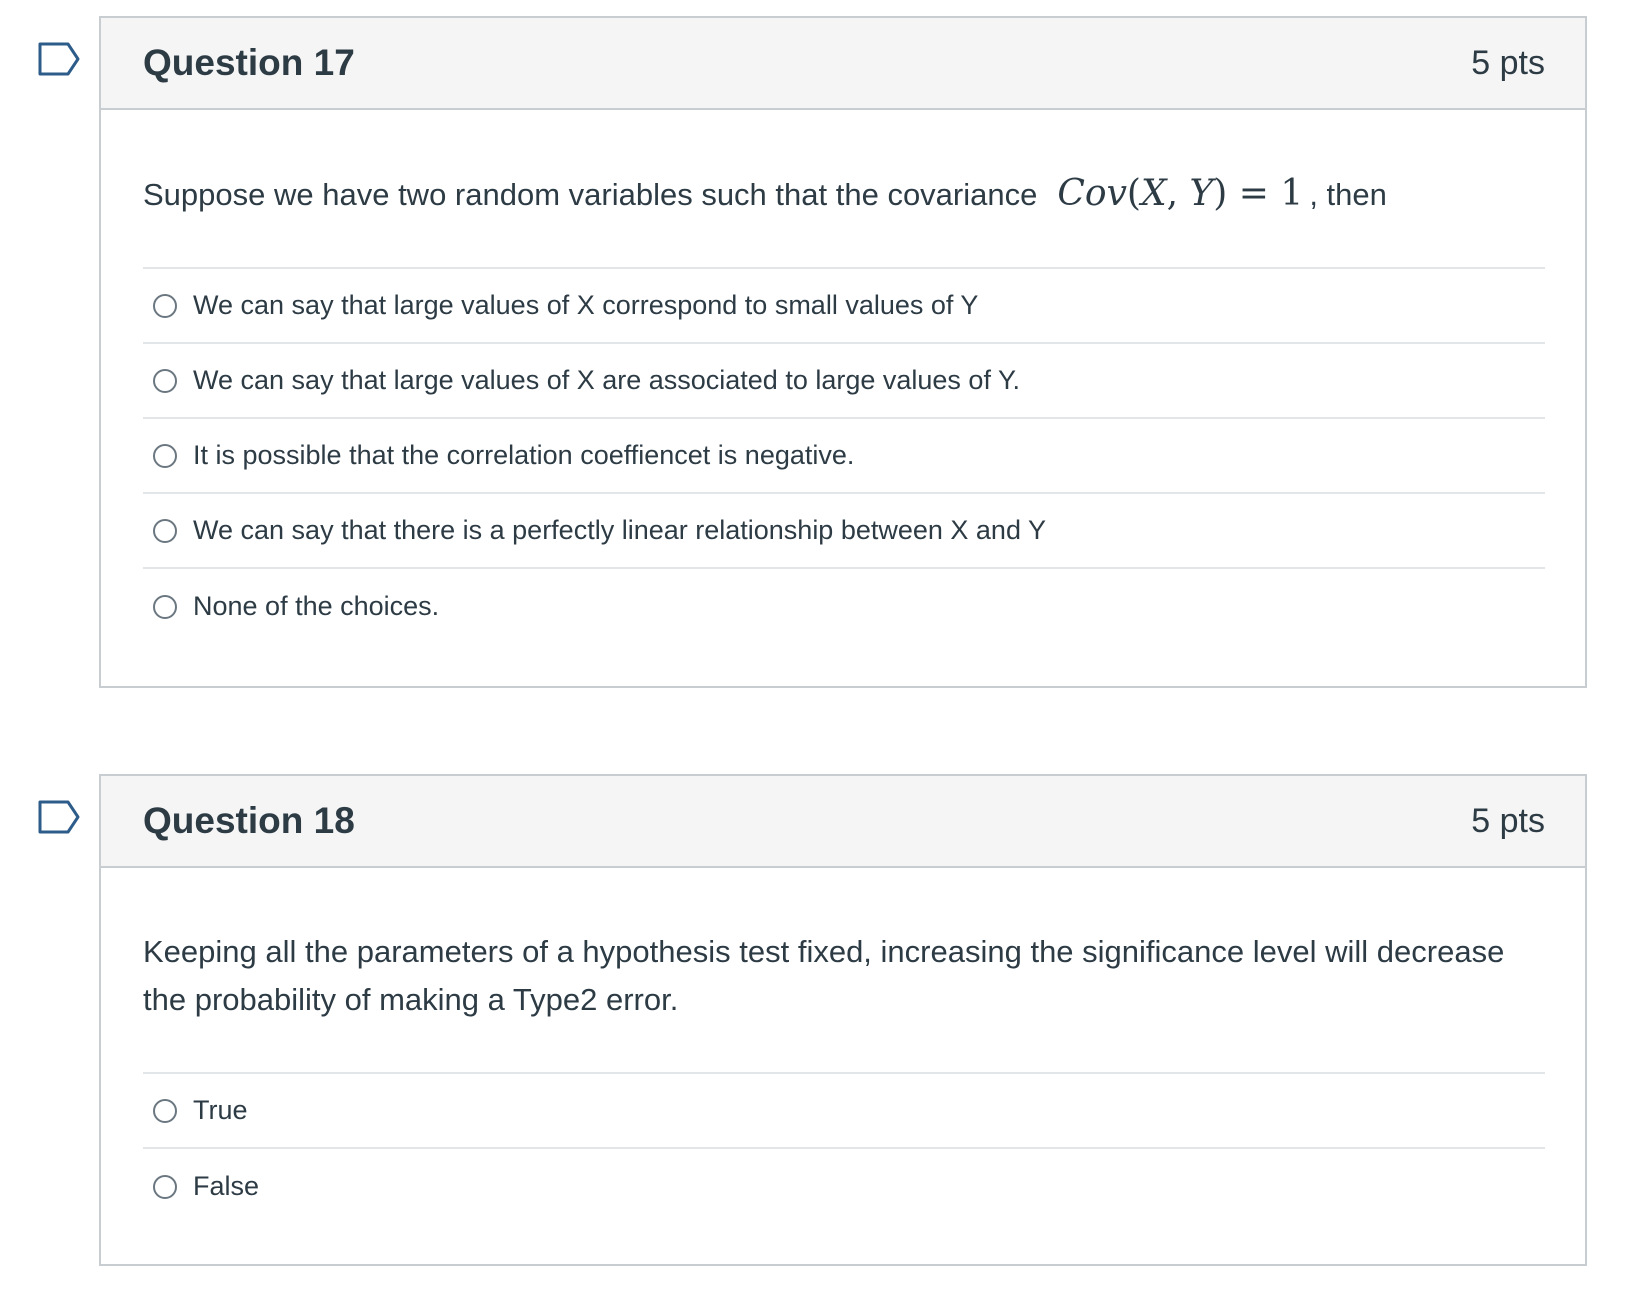  What do you see at coordinates (226, 1186) in the screenshot?
I see `answer-label: False` at bounding box center [226, 1186].